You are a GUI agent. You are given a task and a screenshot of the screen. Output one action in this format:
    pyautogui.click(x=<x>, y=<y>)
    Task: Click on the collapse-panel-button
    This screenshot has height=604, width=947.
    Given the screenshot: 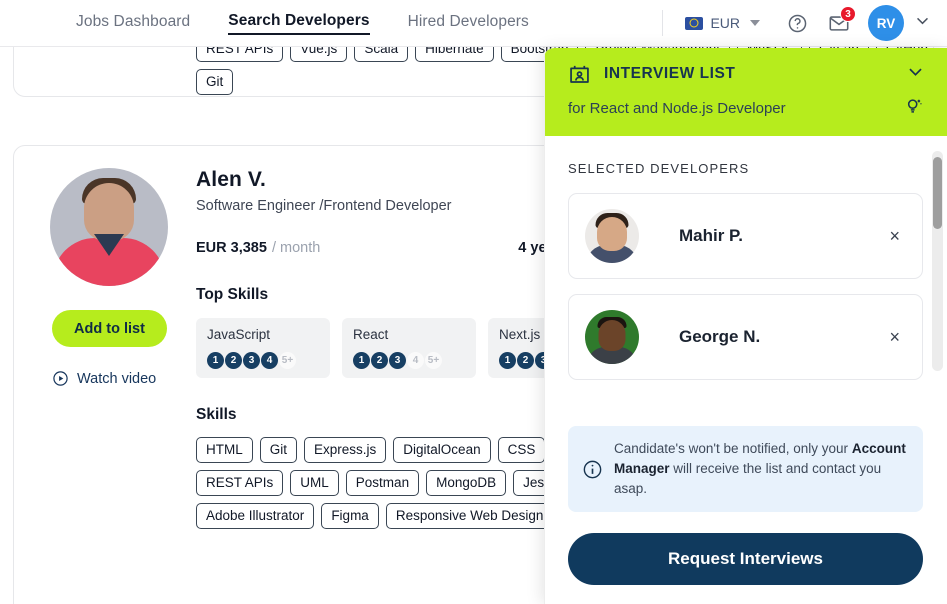 What is the action you would take?
    pyautogui.click(x=915, y=74)
    